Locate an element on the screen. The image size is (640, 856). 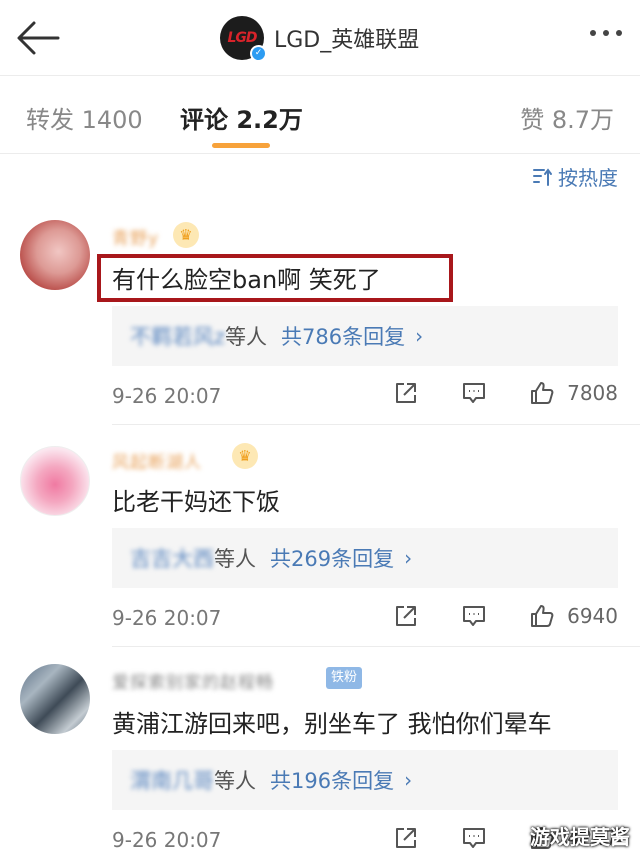
account-header: LGD ✓ LGD_英雄联盟 is located at coordinates (319, 38).